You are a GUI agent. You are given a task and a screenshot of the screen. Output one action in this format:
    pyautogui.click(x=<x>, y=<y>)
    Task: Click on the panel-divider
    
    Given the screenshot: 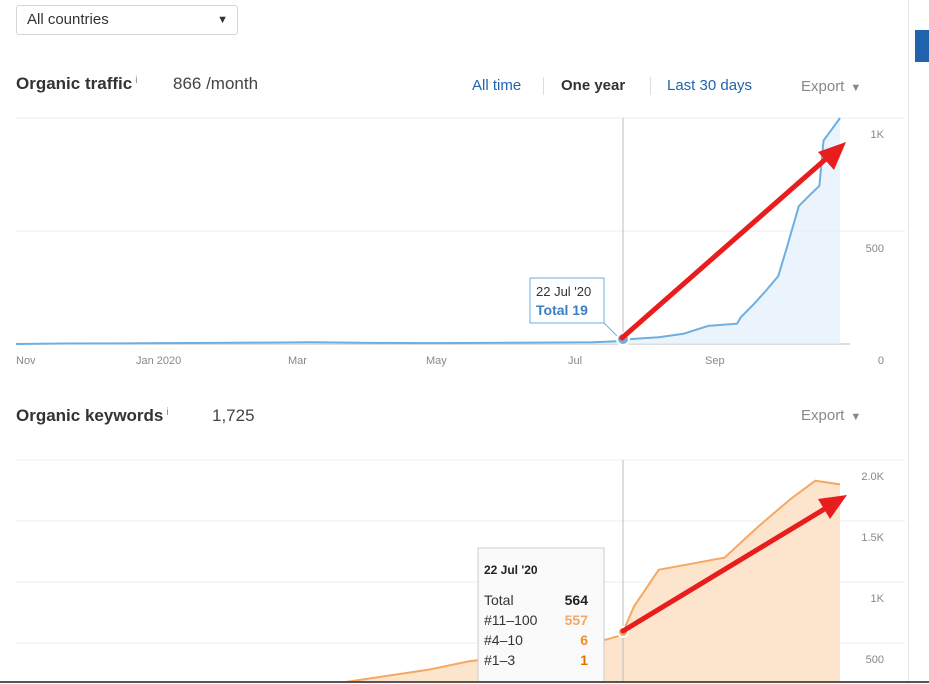 What is the action you would take?
    pyautogui.click(x=908, y=342)
    